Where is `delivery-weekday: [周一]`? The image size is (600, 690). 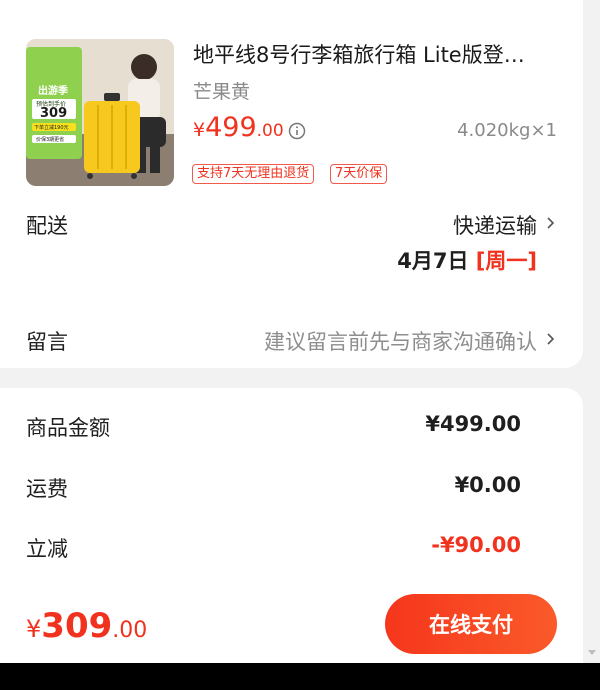
delivery-weekday: [周一] is located at coordinates (506, 261).